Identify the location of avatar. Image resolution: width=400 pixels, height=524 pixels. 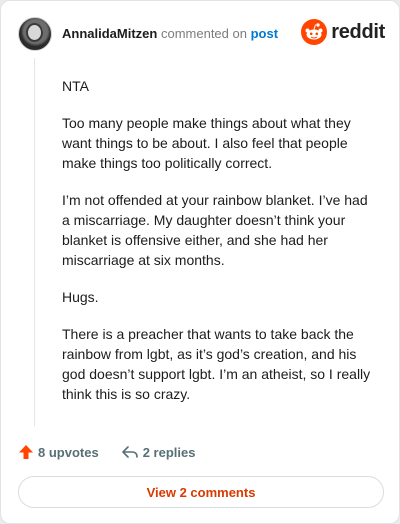
(35, 34).